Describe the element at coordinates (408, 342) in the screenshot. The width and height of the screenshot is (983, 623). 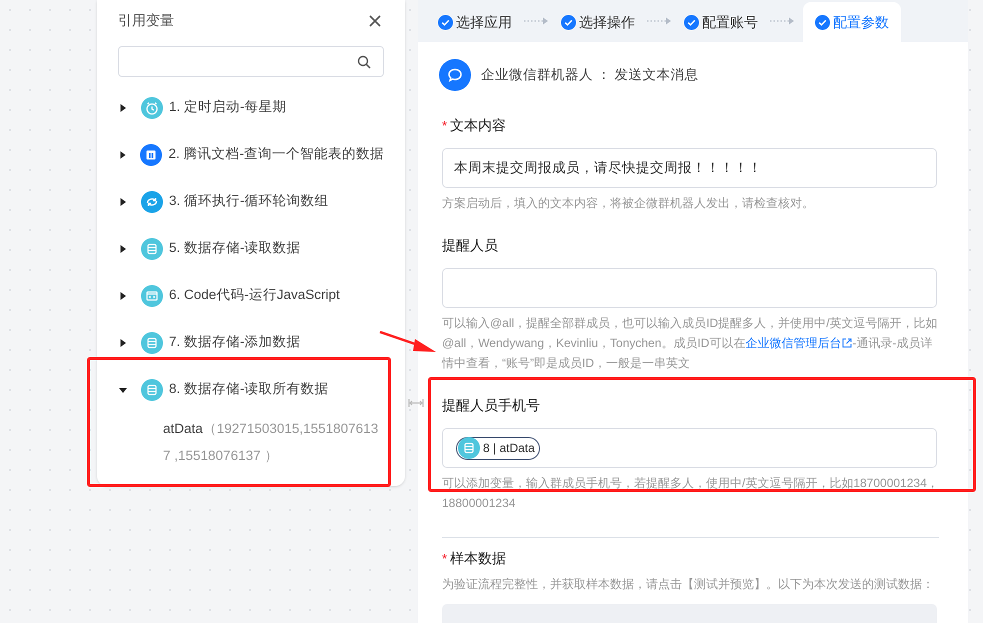
I see `annotation-arrow` at that location.